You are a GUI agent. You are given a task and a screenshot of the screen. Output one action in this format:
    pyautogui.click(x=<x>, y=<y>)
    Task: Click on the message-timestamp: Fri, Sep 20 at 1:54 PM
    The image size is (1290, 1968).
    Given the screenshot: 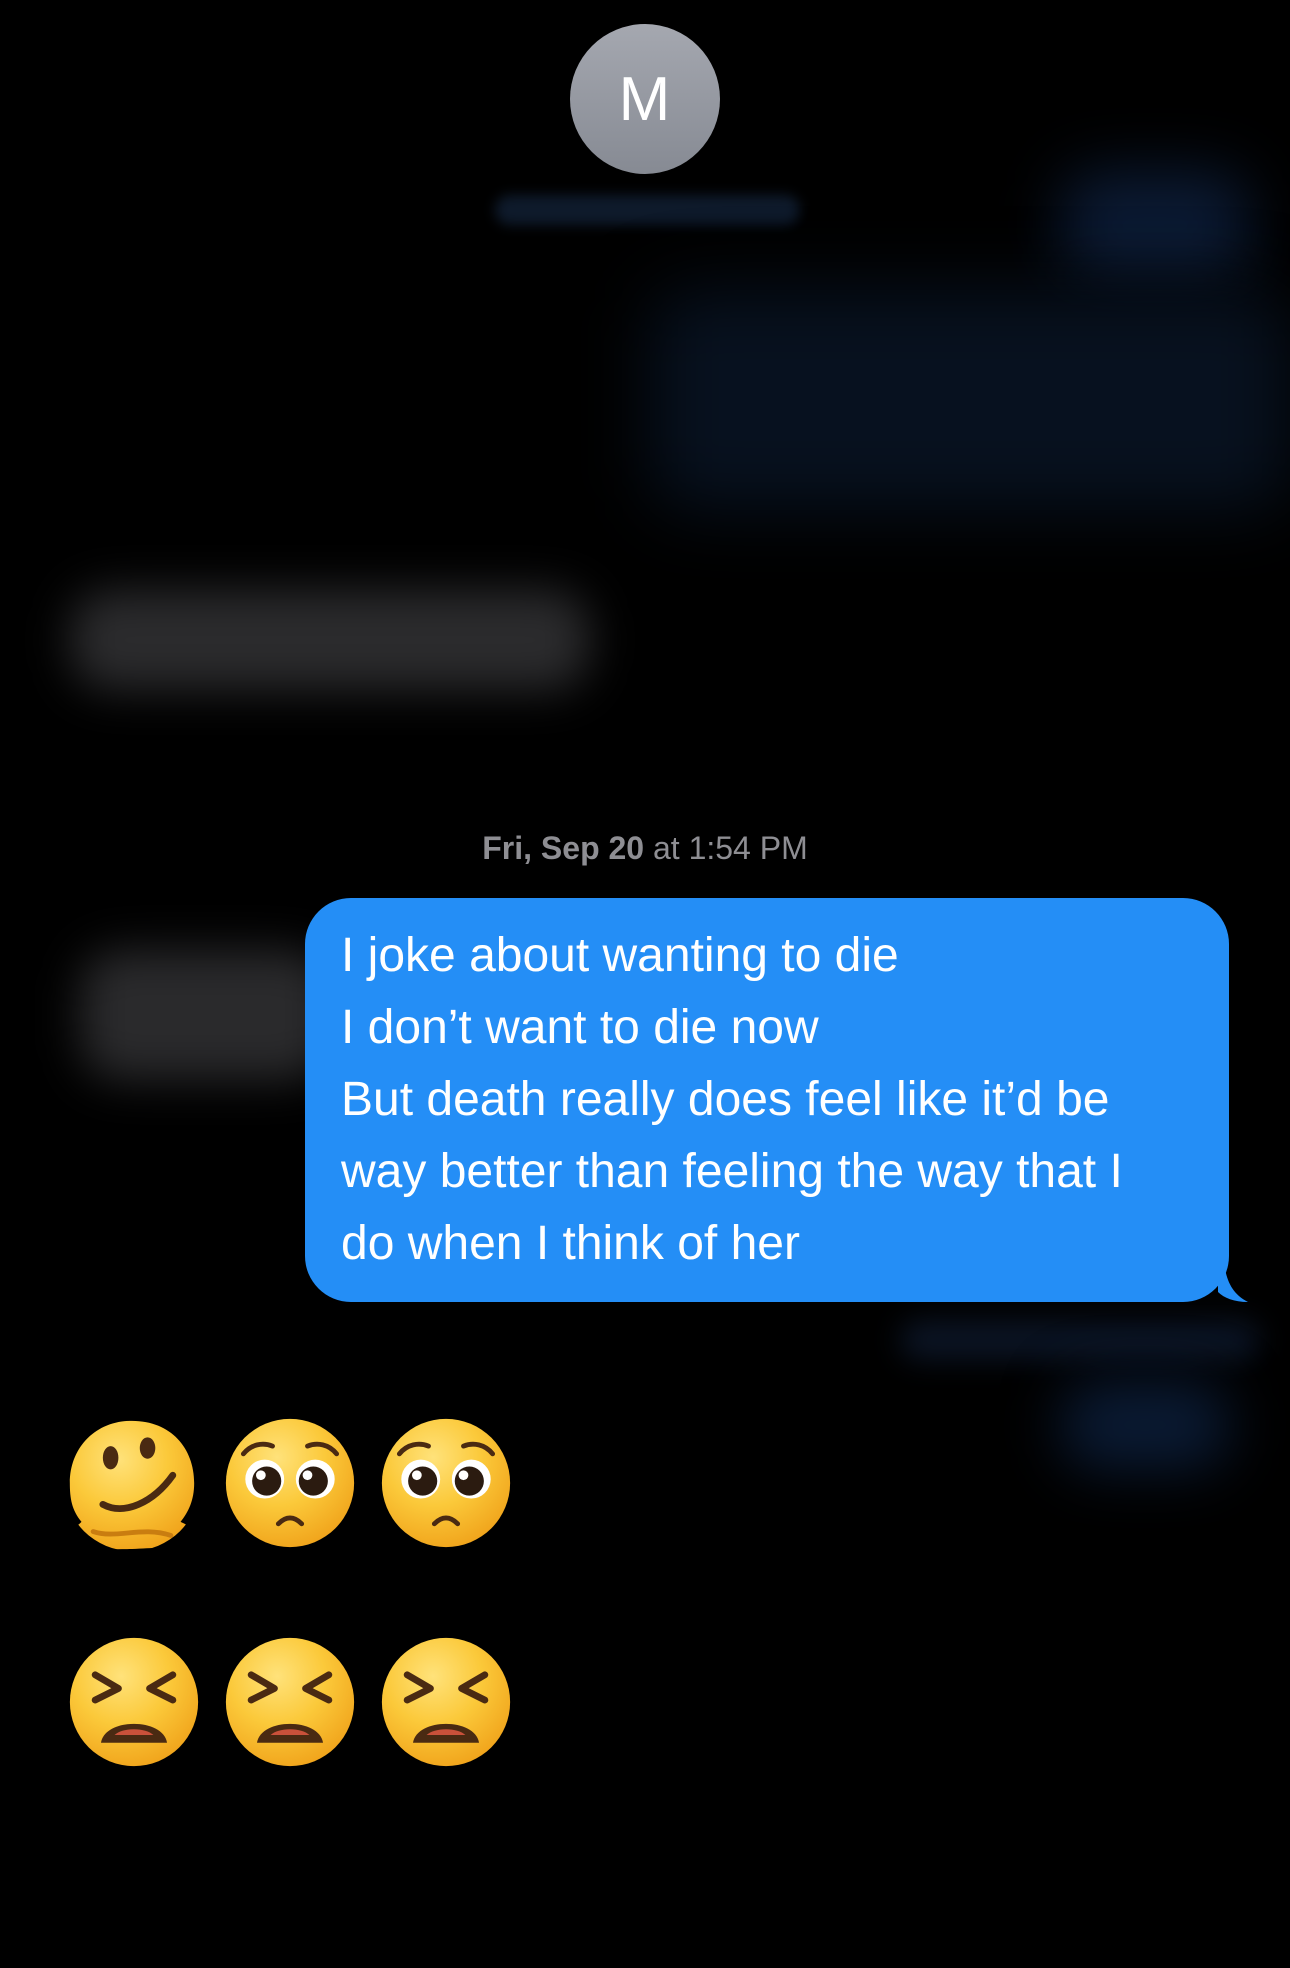 What is the action you would take?
    pyautogui.click(x=645, y=848)
    